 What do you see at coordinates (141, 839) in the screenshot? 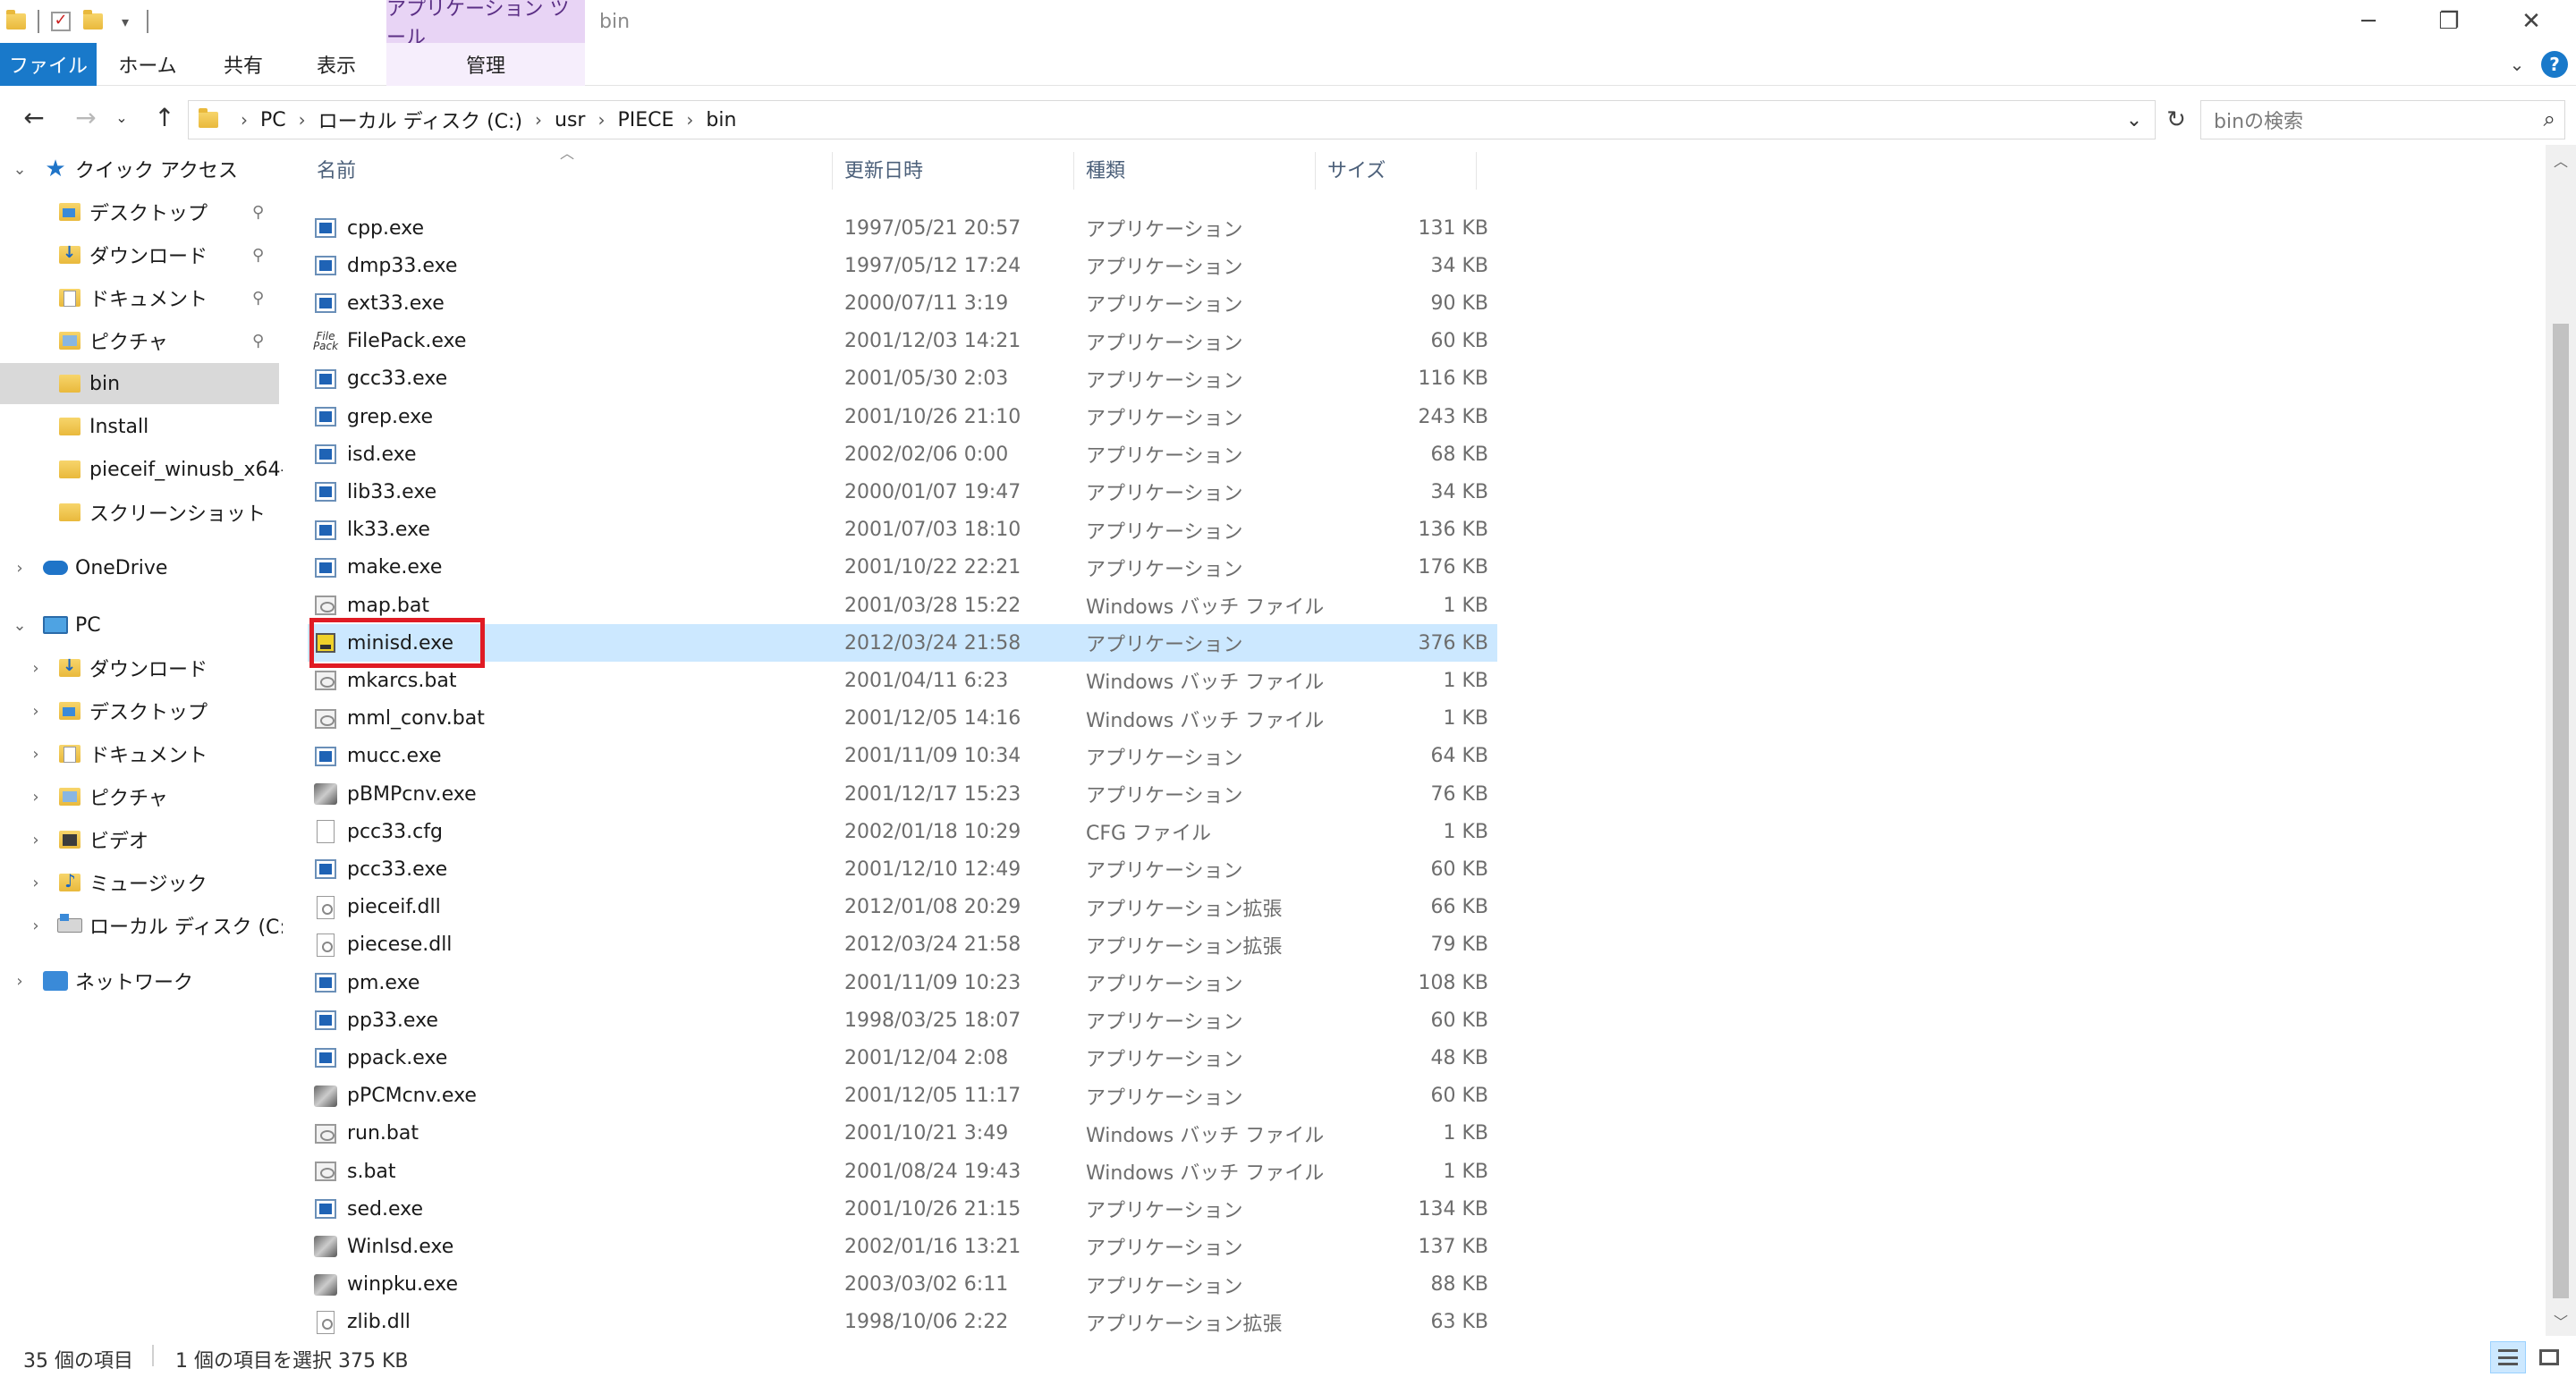
I see `nav-pc-videos: › ビデオ` at bounding box center [141, 839].